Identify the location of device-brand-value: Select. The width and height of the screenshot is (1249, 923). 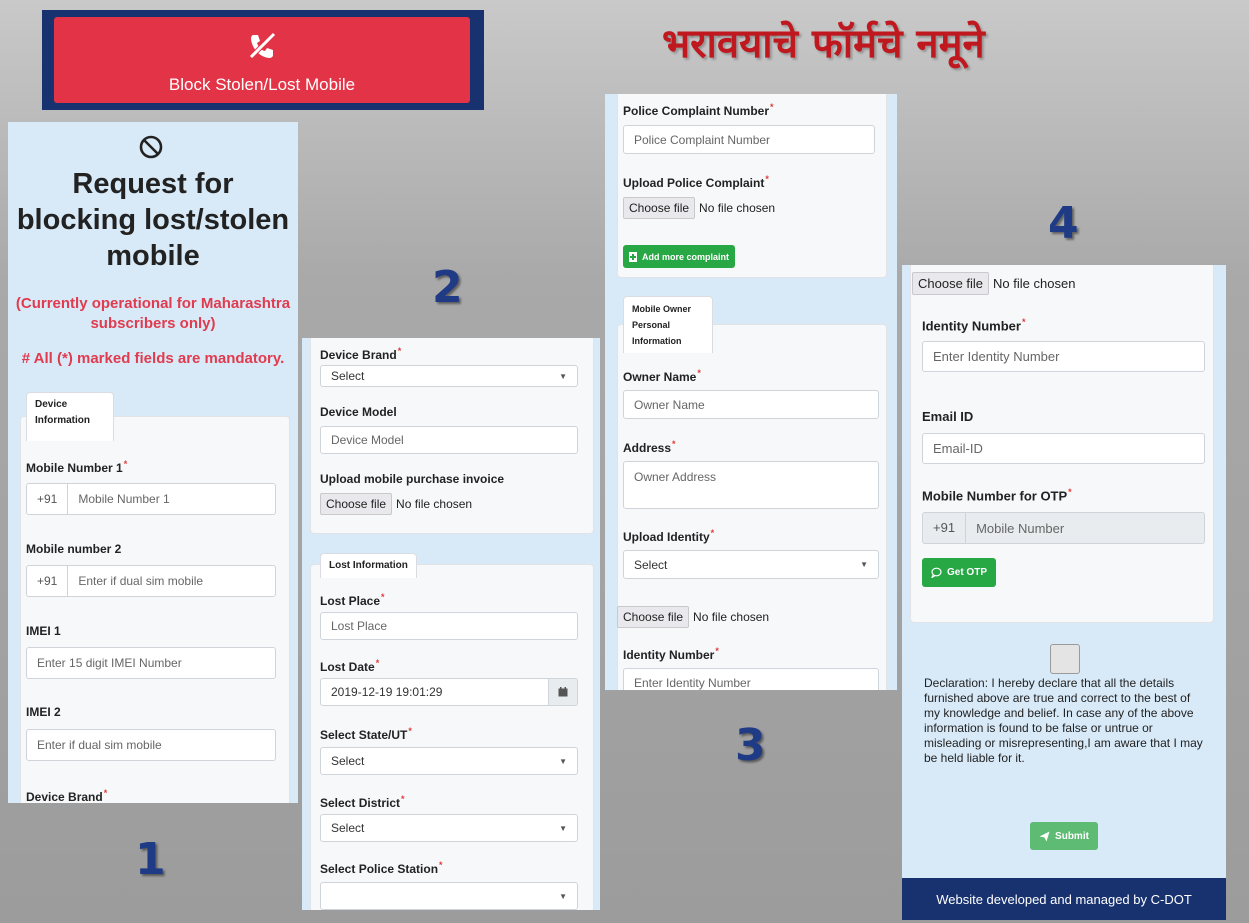
(348, 376).